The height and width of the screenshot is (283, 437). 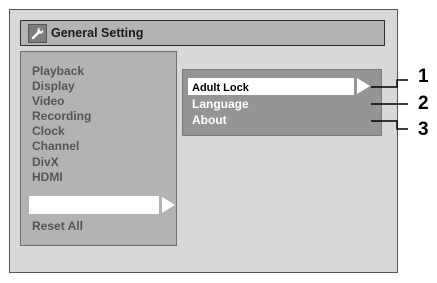 I want to click on callout-lines, so click(x=389, y=104).